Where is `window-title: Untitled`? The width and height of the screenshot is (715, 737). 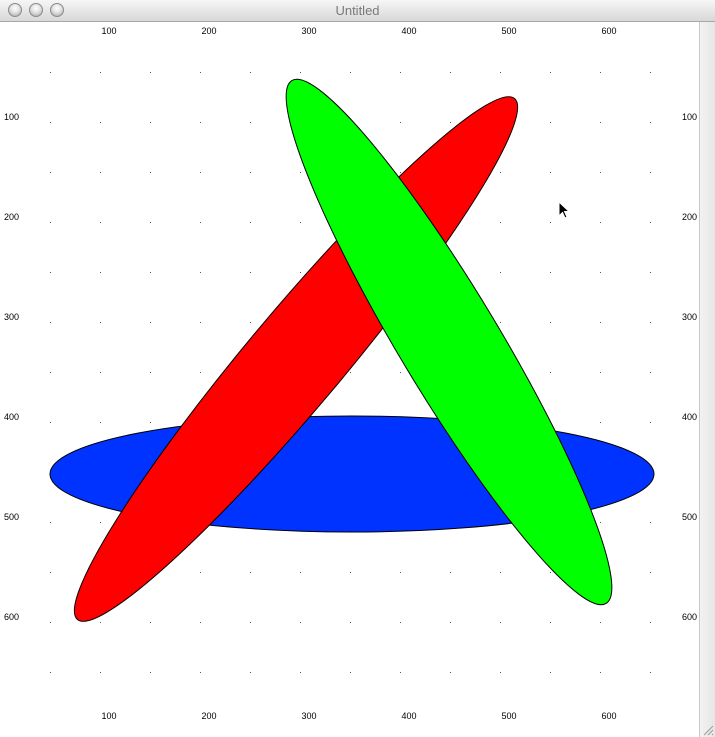
window-title: Untitled is located at coordinates (357, 10).